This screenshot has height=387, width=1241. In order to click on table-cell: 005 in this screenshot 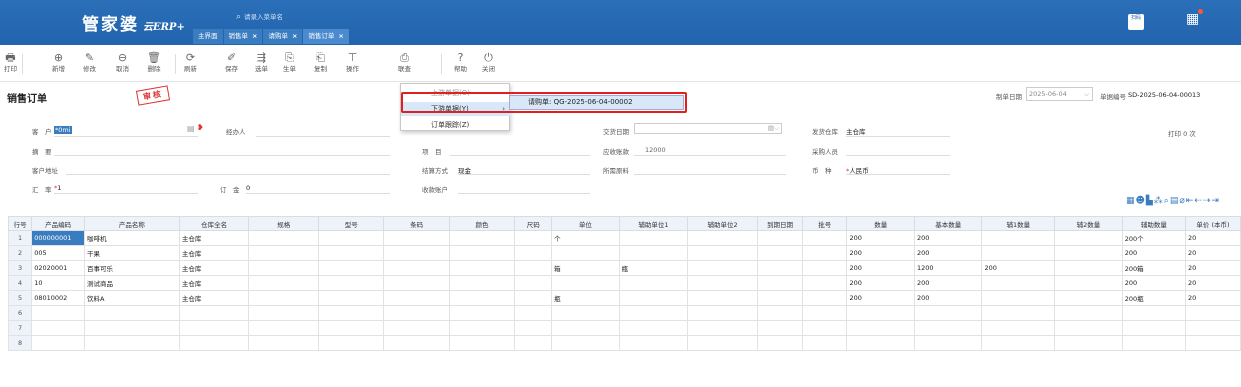, I will do `click(58, 253)`.